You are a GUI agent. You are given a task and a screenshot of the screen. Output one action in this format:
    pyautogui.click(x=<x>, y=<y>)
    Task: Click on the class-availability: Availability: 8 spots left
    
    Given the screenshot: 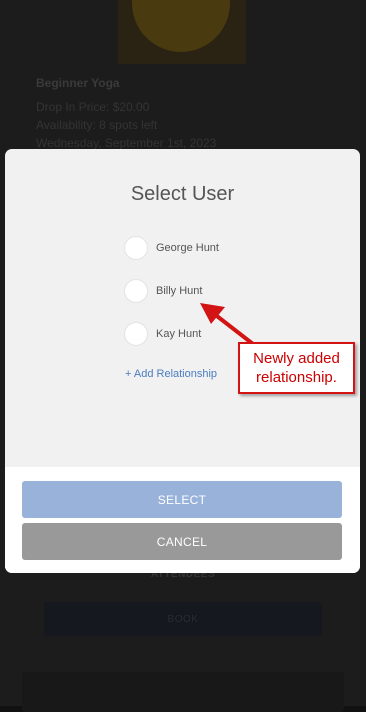 What is the action you would take?
    pyautogui.click(x=97, y=125)
    